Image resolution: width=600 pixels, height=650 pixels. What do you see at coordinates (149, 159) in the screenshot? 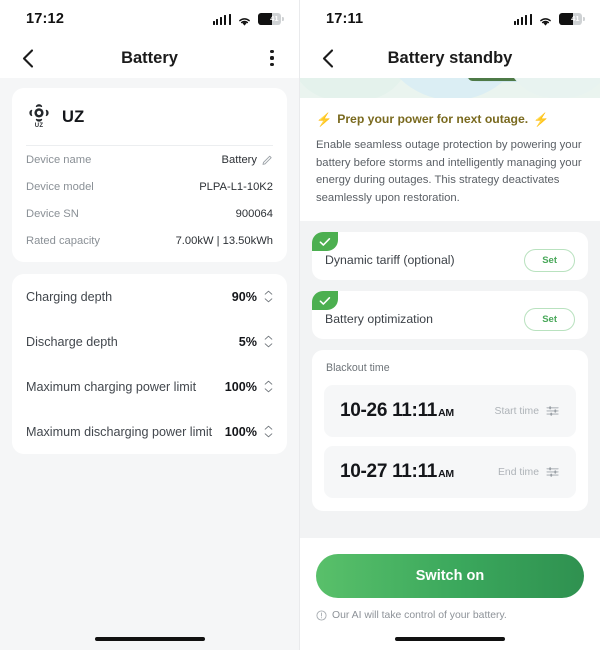
I see `device-info-row: Device name Battery` at bounding box center [149, 159].